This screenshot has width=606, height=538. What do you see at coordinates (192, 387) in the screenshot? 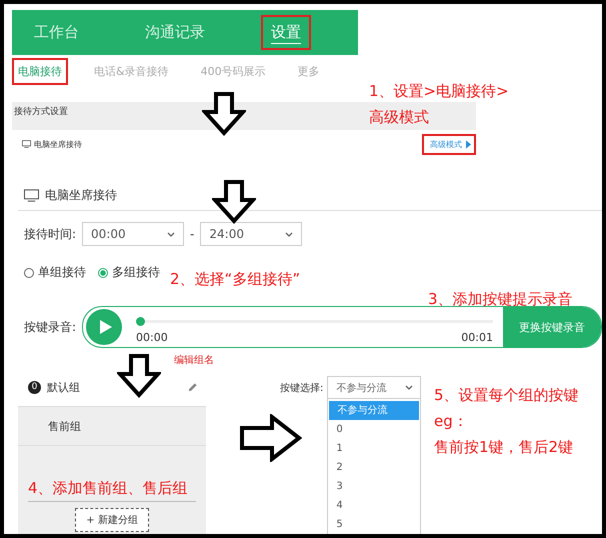
I see `pencil-icon` at bounding box center [192, 387].